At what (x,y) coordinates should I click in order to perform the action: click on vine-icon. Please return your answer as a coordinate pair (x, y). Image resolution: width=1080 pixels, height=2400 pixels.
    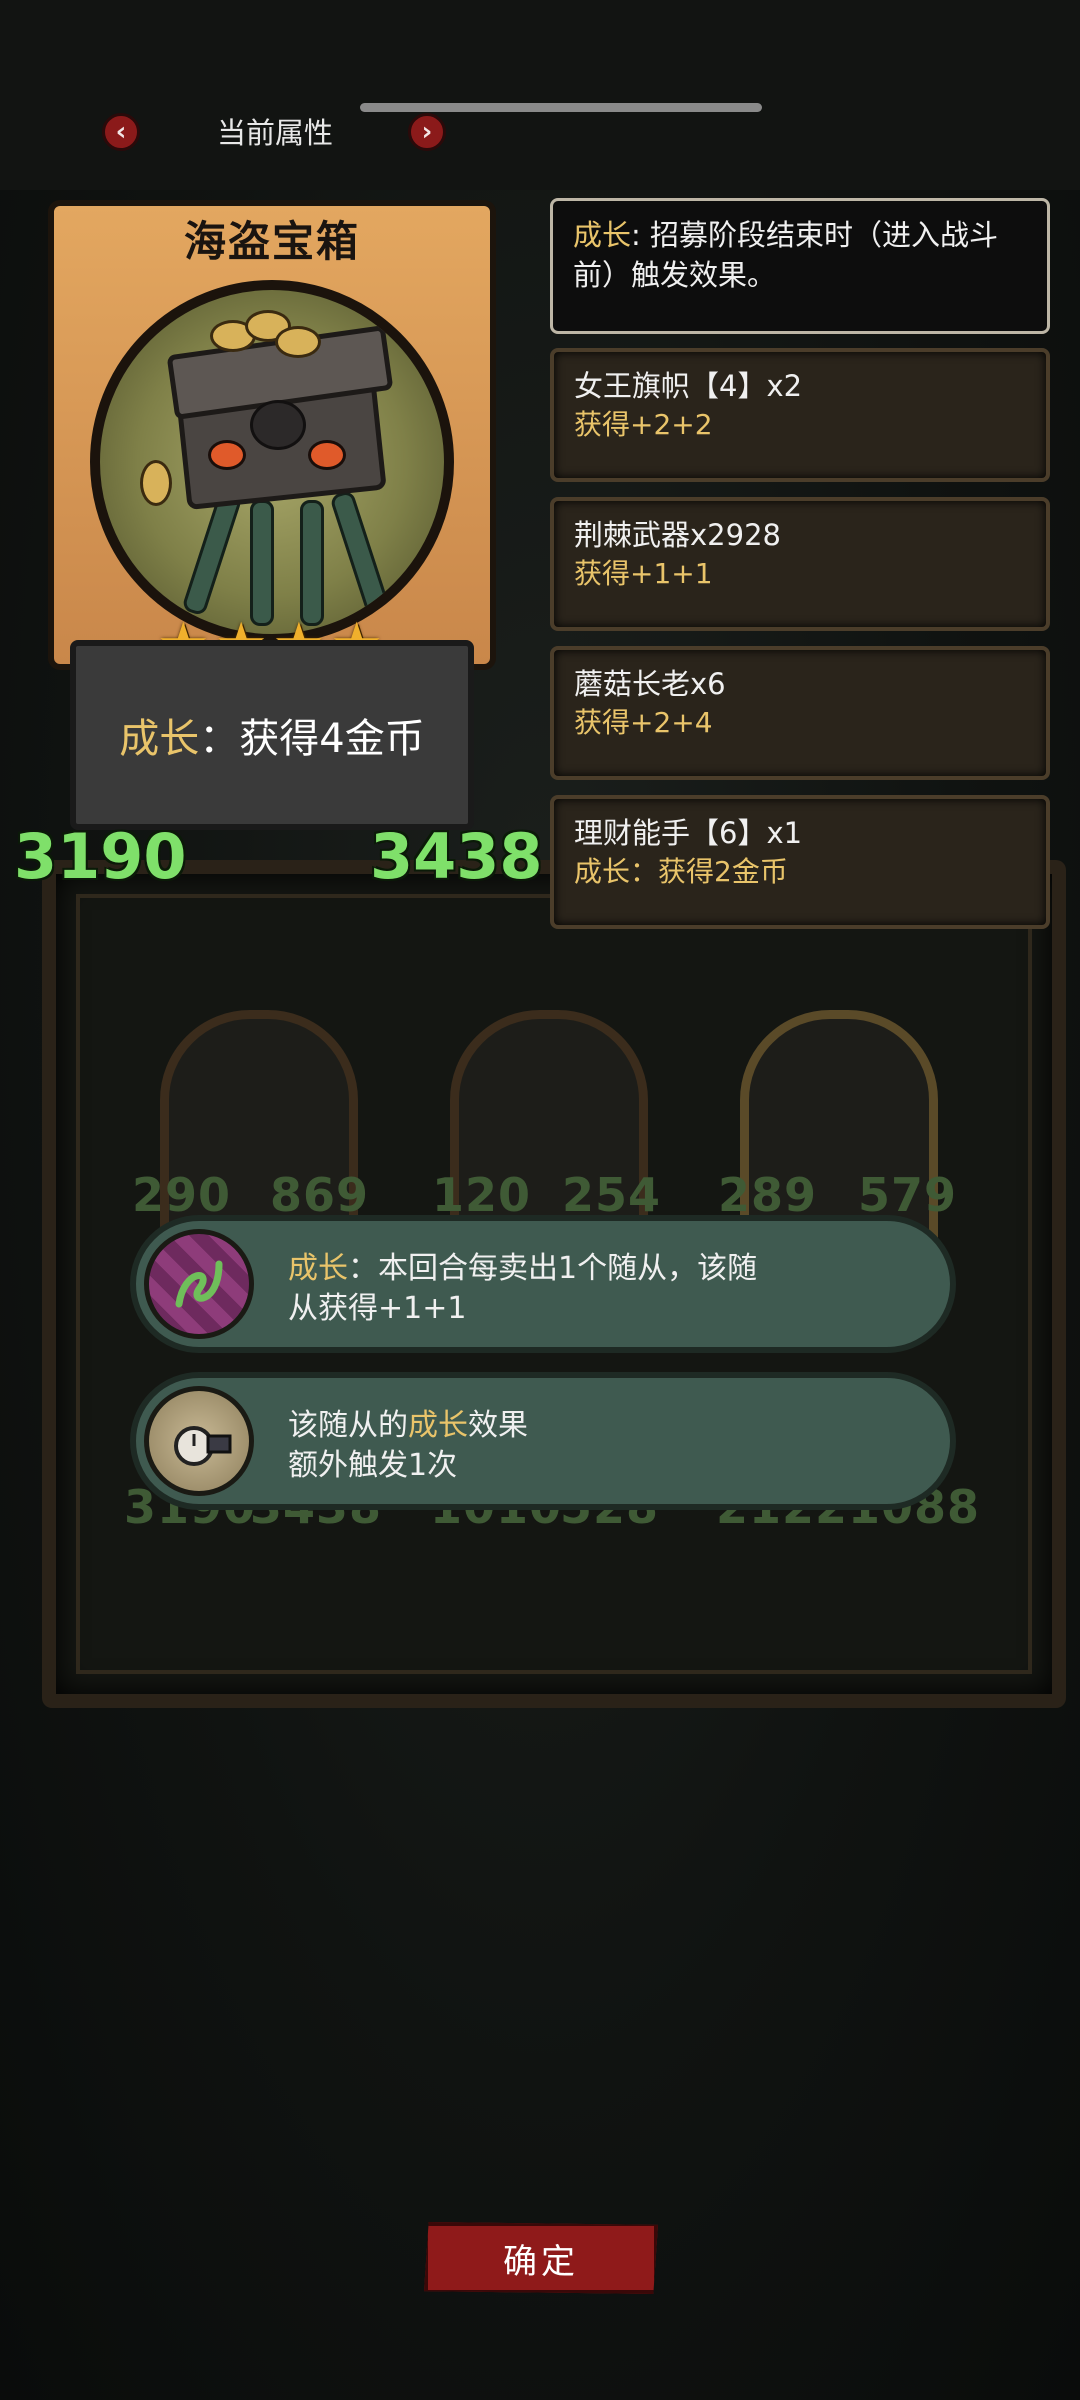
    Looking at the image, I should click on (199, 1284).